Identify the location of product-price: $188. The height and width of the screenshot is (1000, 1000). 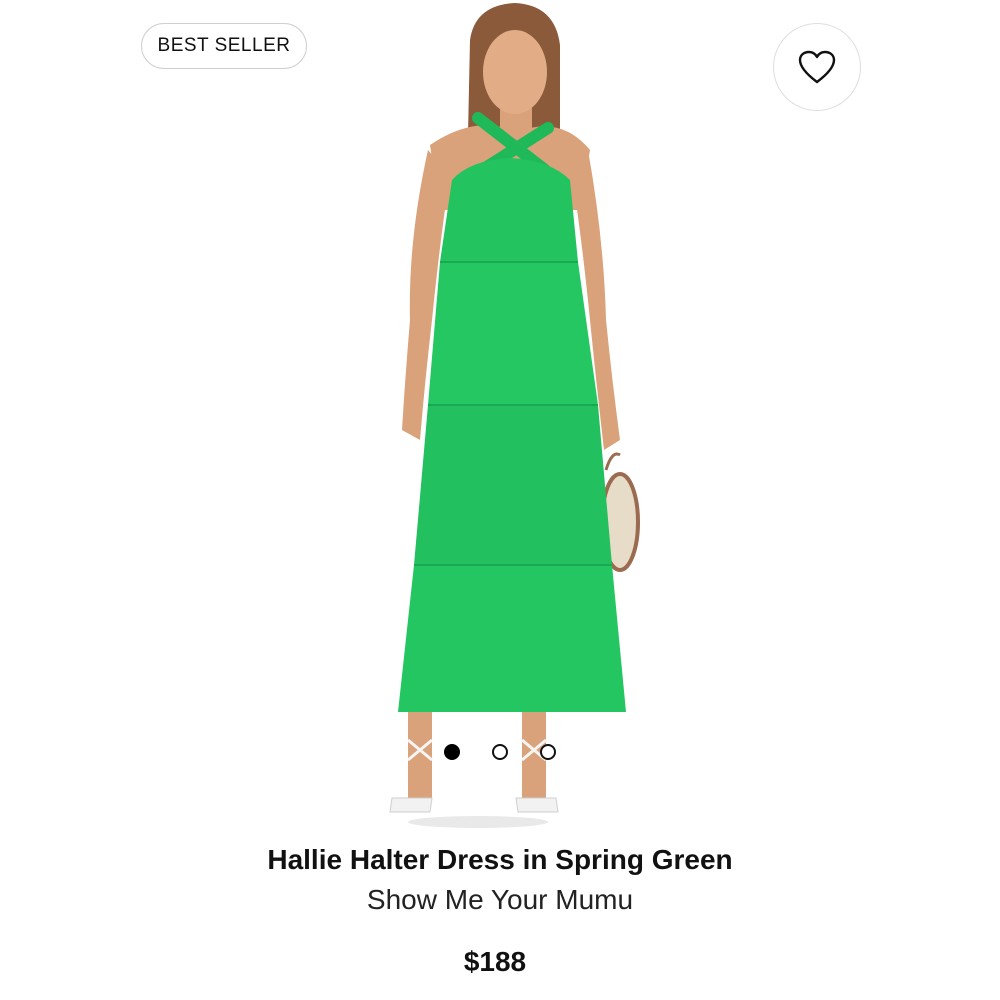
(495, 961).